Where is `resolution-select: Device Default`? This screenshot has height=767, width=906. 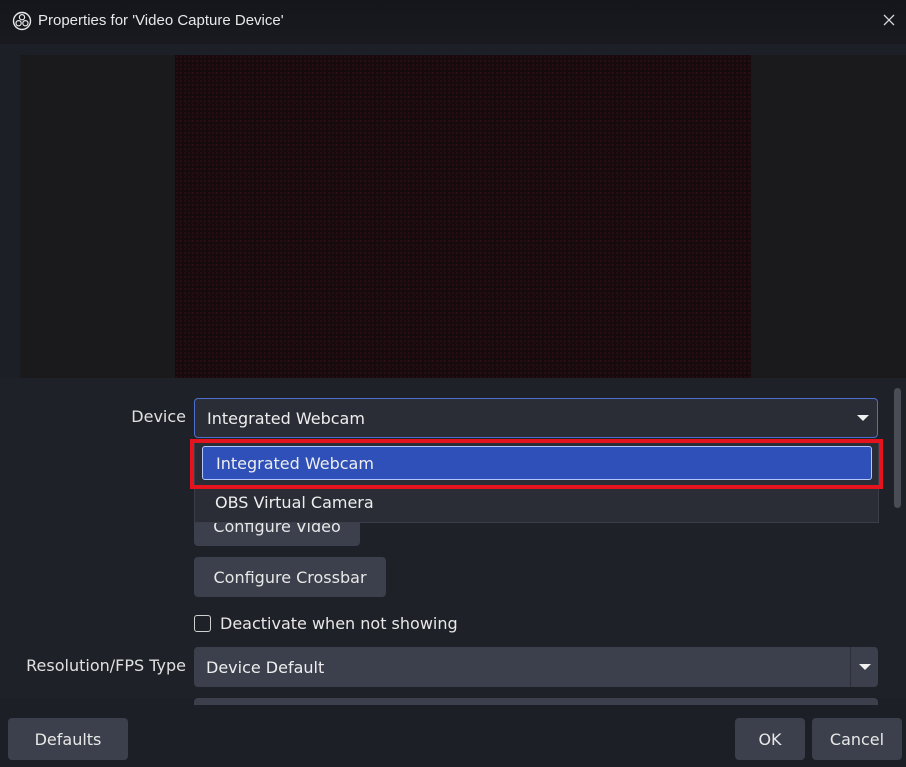 resolution-select: Device Default is located at coordinates (536, 667).